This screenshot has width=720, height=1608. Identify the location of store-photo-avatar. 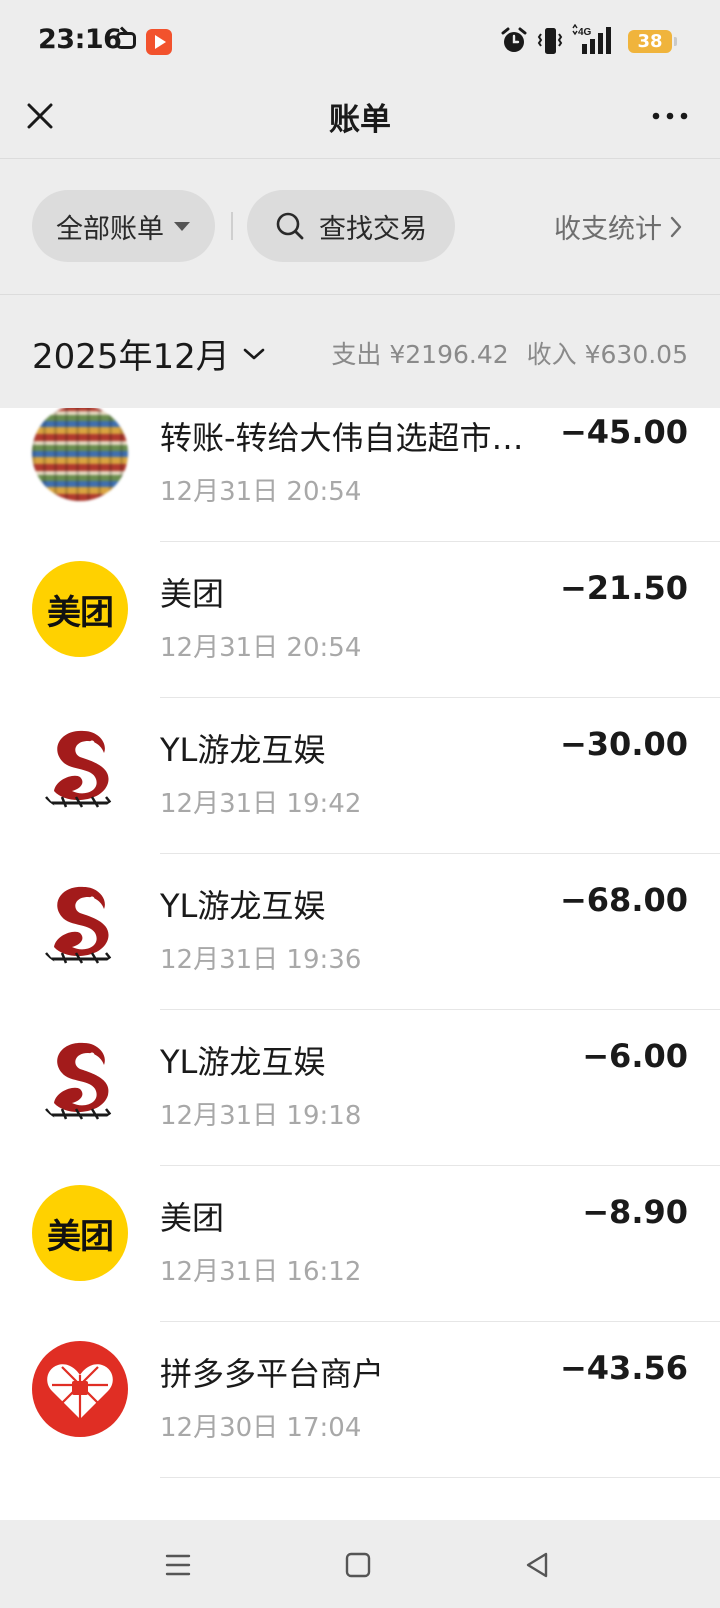
(80, 454).